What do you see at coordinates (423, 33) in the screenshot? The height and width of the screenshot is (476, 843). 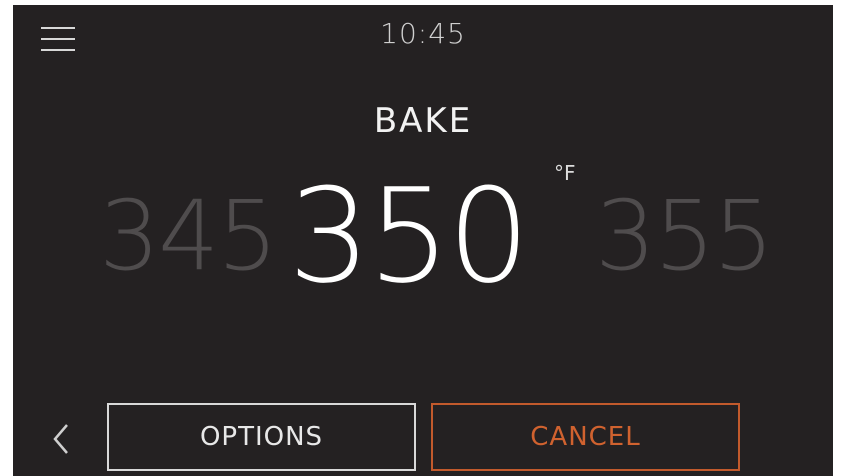 I see `clock-time: 10:45` at bounding box center [423, 33].